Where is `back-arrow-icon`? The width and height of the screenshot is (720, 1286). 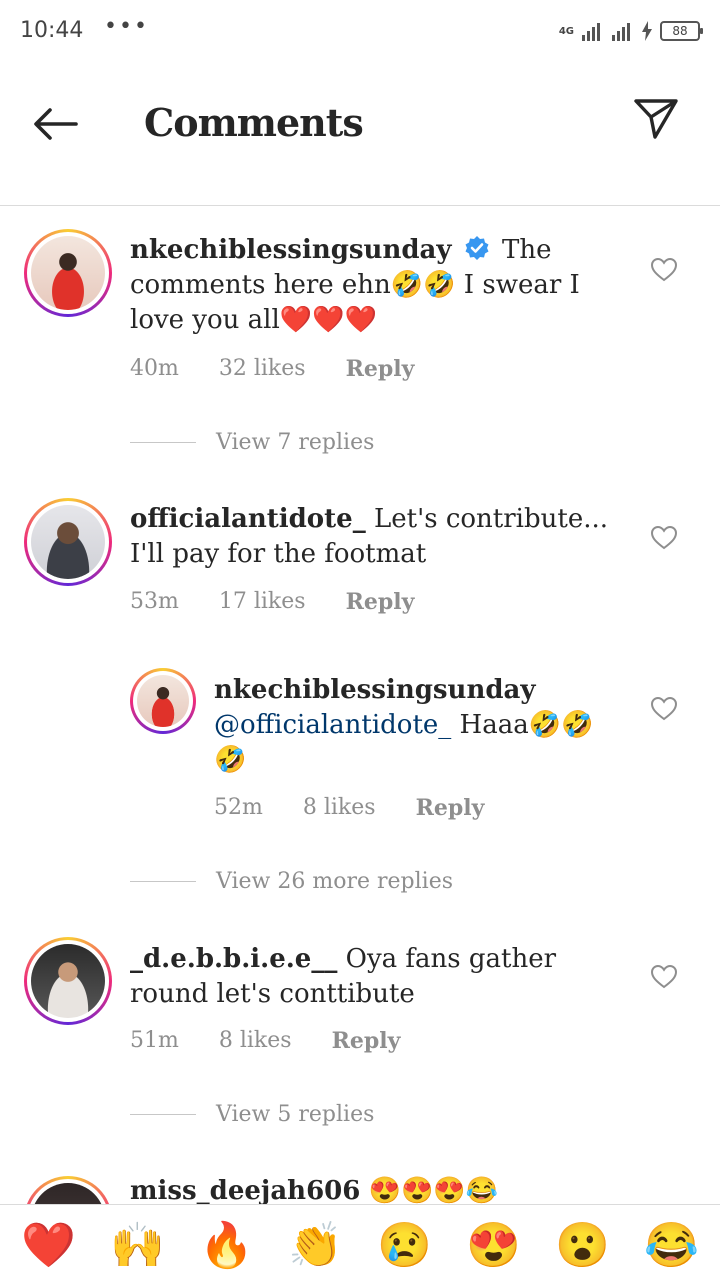 back-arrow-icon is located at coordinates (56, 124).